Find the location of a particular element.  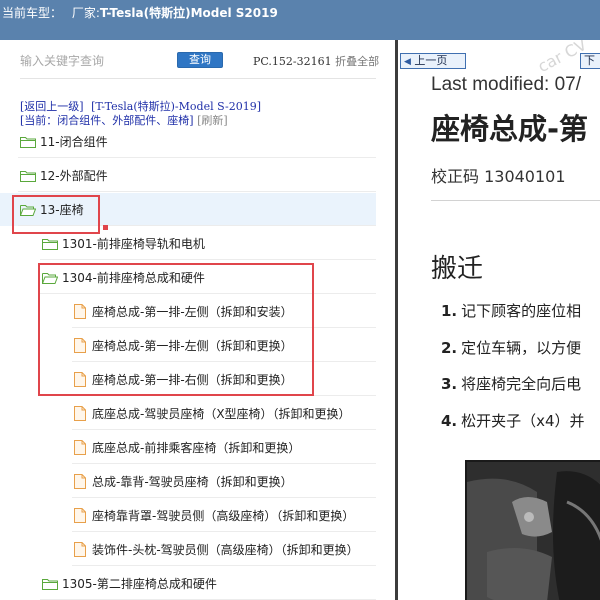

prev-page-button: ◀ 上一页 is located at coordinates (433, 61).